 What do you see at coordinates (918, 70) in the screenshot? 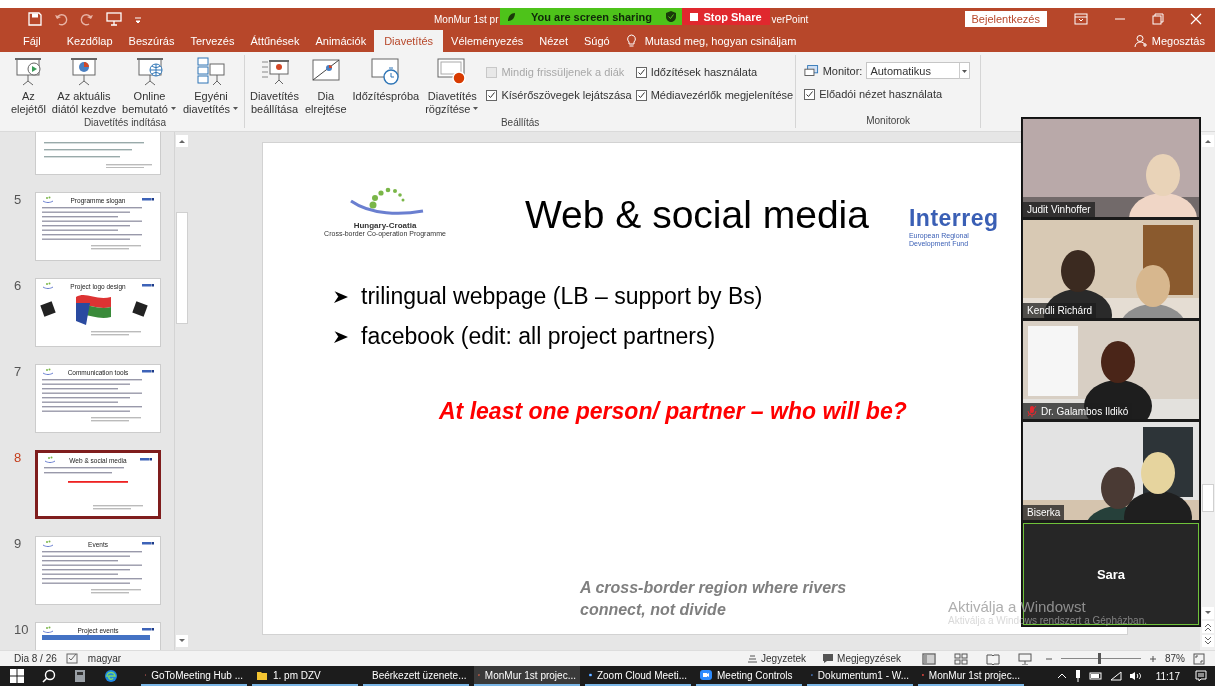
I see `monitor-dropdown: Automatikus` at bounding box center [918, 70].